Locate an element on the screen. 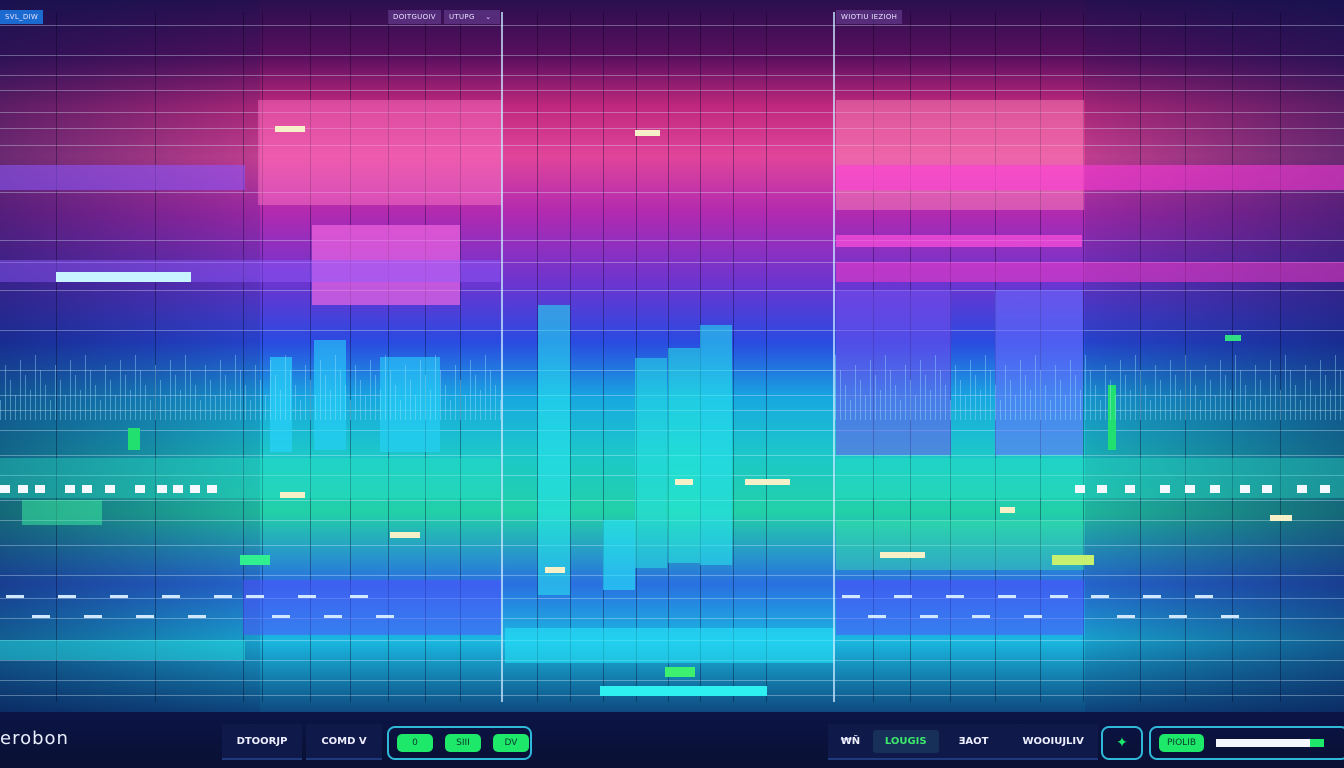 The width and height of the screenshot is (1344, 768). tab-lougis: LOUGIS is located at coordinates (905, 741).